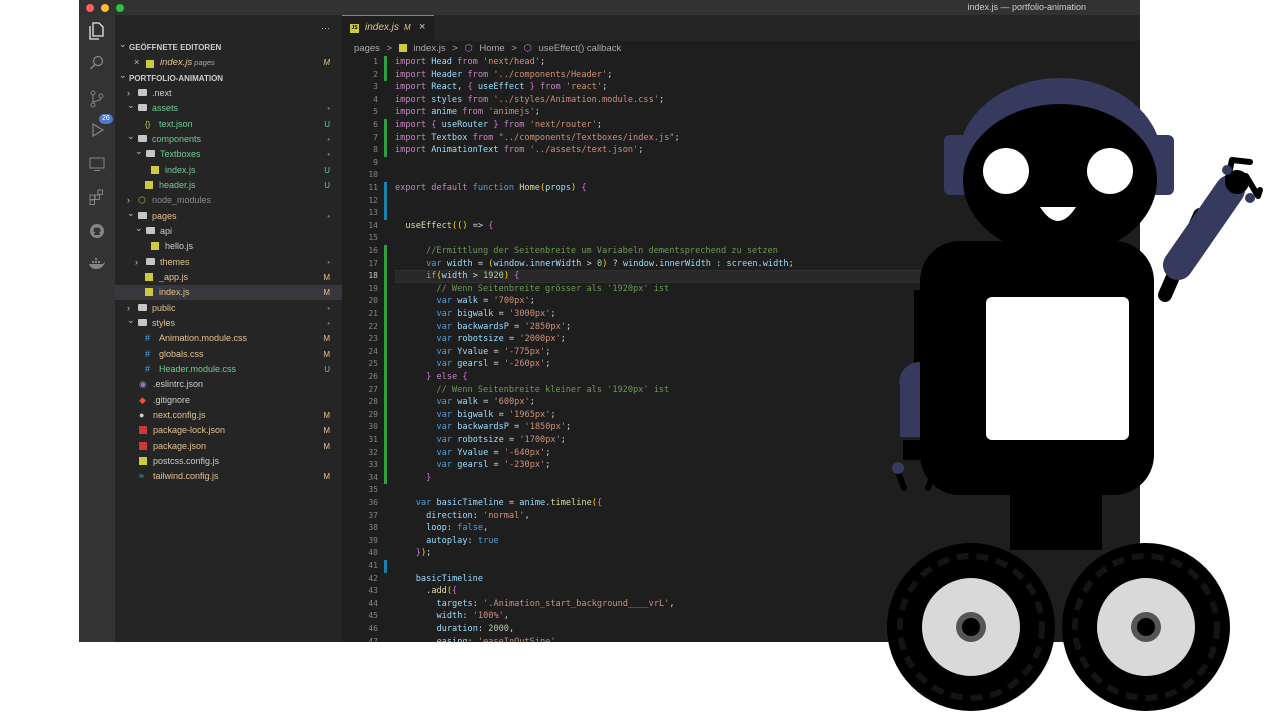 This screenshot has height=720, width=1280. Describe the element at coordinates (1146, 627) in the screenshot. I see `robot-right-wheel` at that location.